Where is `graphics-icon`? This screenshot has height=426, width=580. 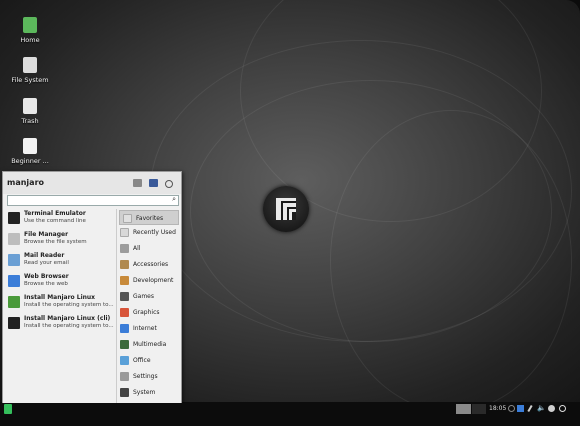 graphics-icon is located at coordinates (124, 312).